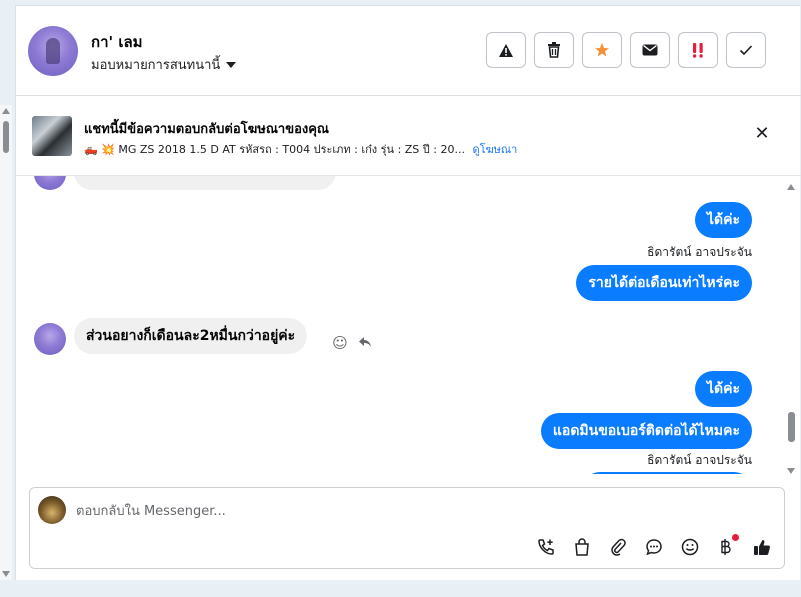 This screenshot has width=801, height=597. What do you see at coordinates (191, 336) in the screenshot?
I see `incoming-message: ส่วนอยางก็เดือนละ2หมื่นกว่าอยู่ค่ะ` at bounding box center [191, 336].